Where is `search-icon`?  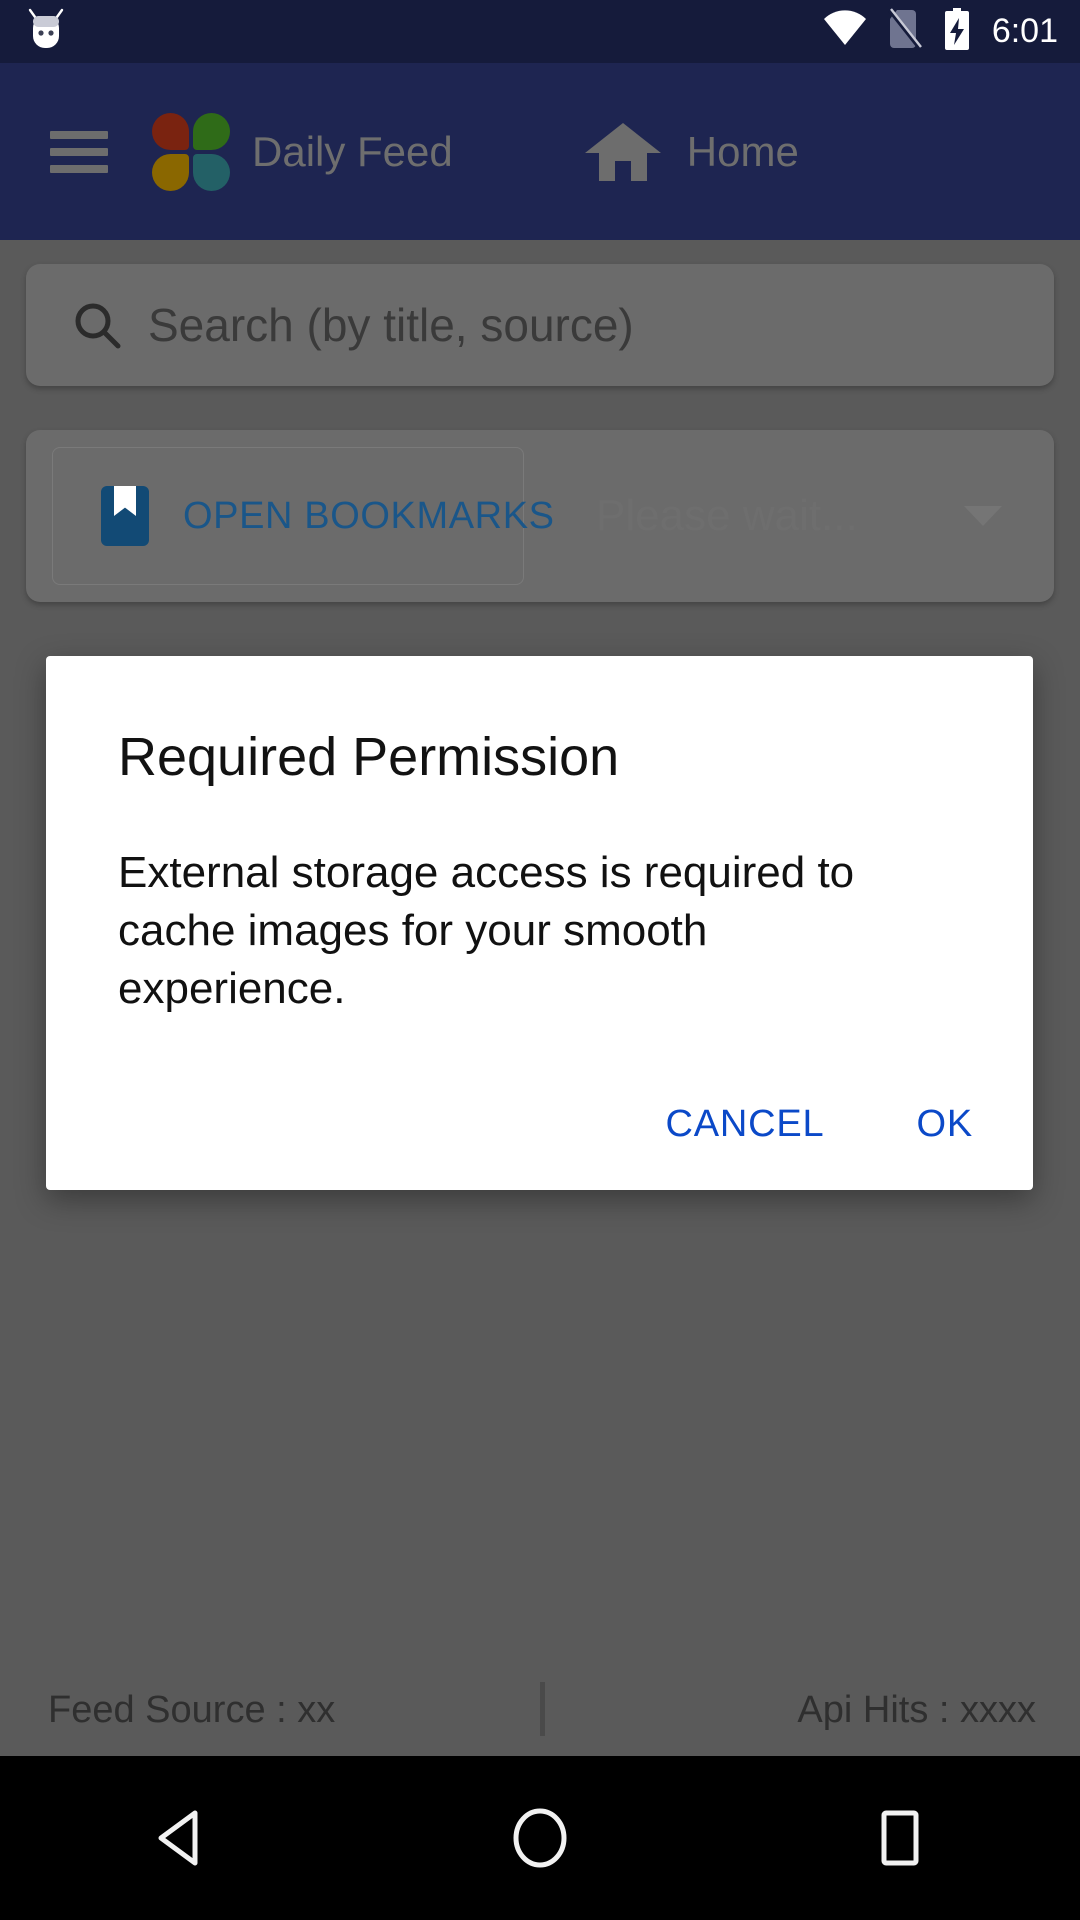 search-icon is located at coordinates (97, 325).